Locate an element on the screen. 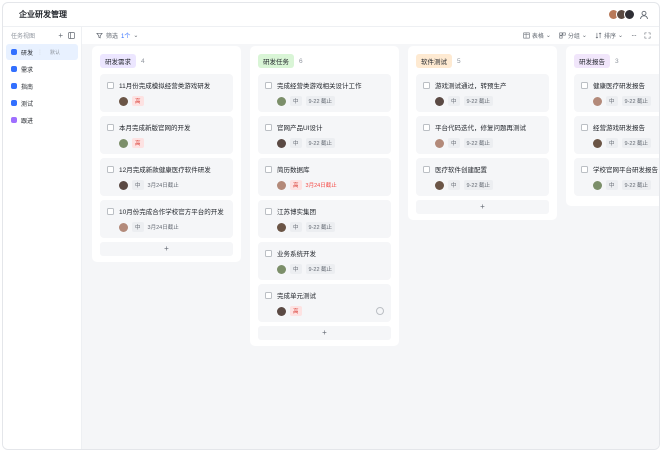 This screenshot has height=452, width=662. task-card: 10月份完成合作学校官方平台的开发中 3月24日截止 is located at coordinates (166, 219).